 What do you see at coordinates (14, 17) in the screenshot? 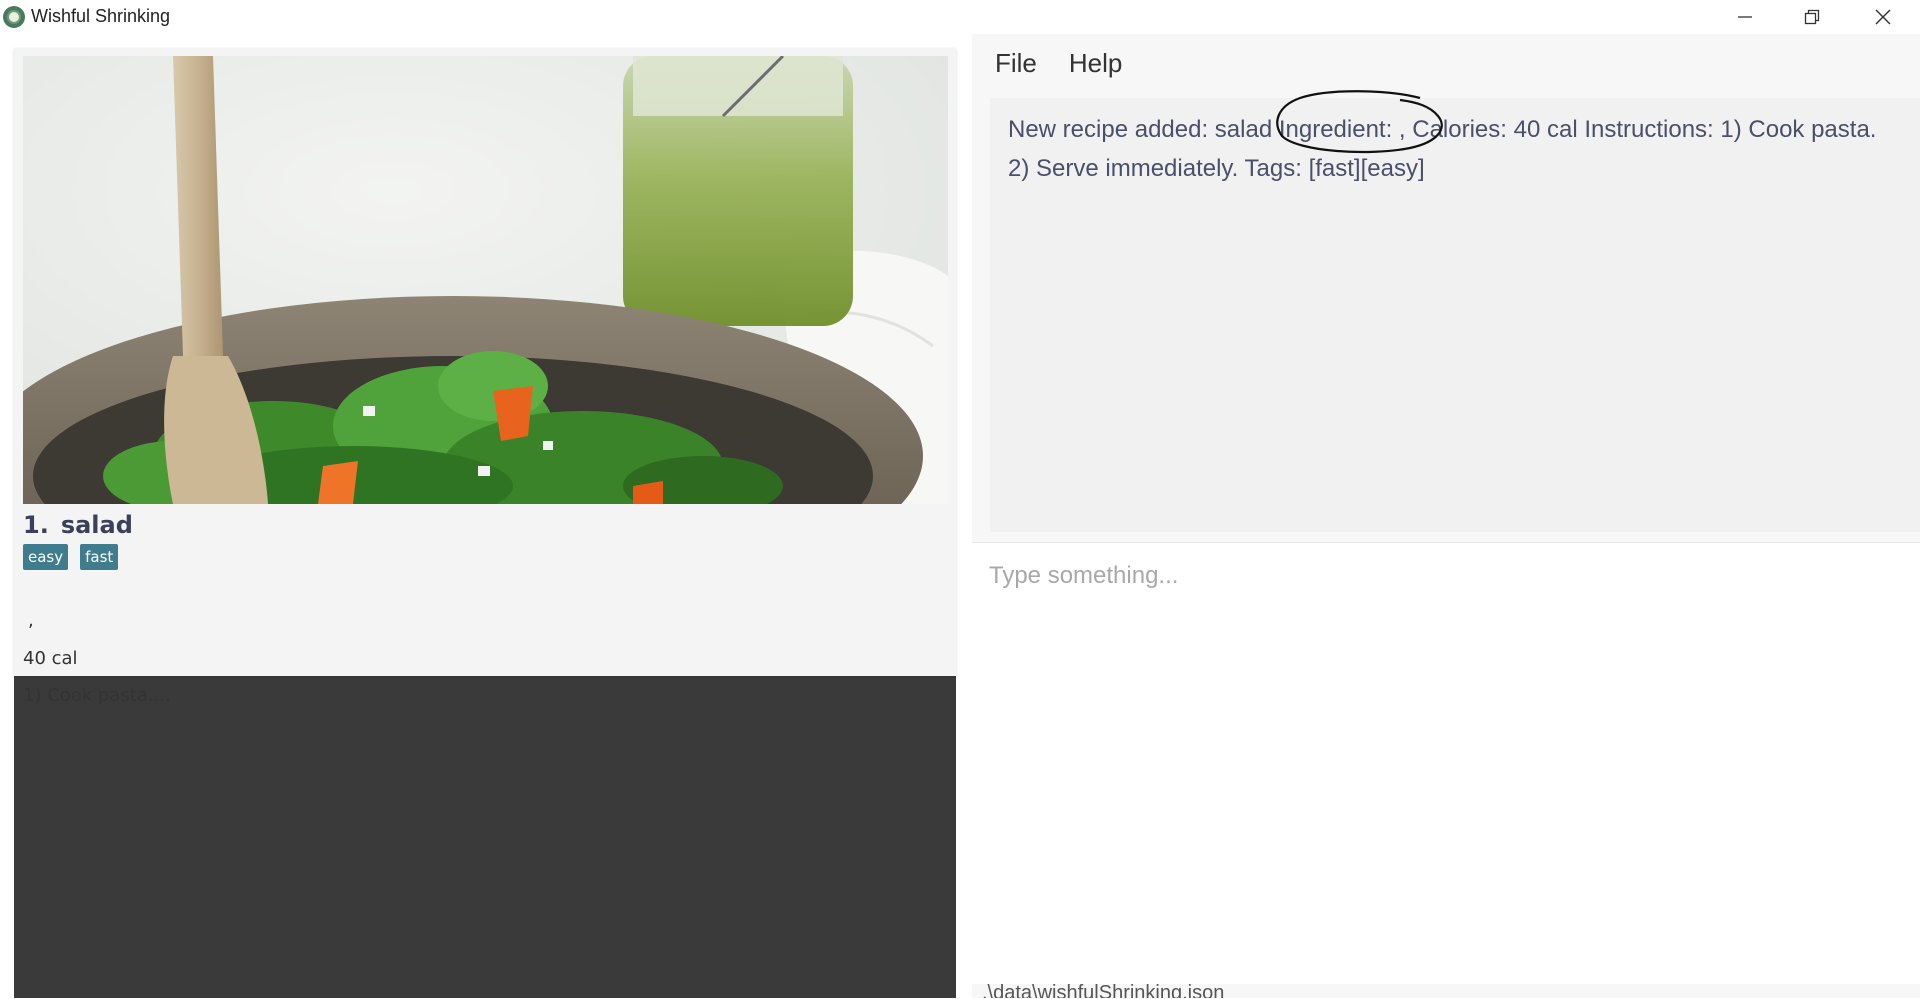
I see `app-logo-icon` at bounding box center [14, 17].